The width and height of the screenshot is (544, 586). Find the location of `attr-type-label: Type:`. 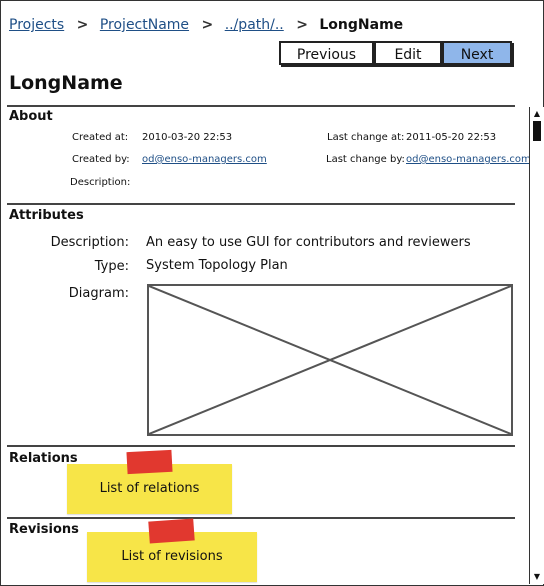

attr-type-label: Type: is located at coordinates (111, 266).